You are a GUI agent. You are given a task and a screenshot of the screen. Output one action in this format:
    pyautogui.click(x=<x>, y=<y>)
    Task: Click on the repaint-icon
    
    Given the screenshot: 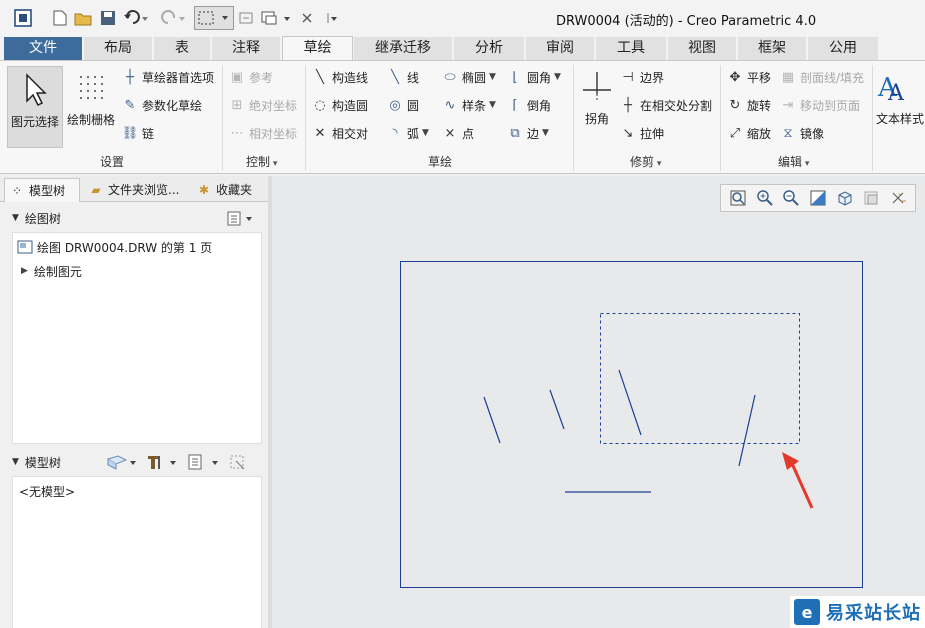 What is the action you would take?
    pyautogui.click(x=818, y=198)
    